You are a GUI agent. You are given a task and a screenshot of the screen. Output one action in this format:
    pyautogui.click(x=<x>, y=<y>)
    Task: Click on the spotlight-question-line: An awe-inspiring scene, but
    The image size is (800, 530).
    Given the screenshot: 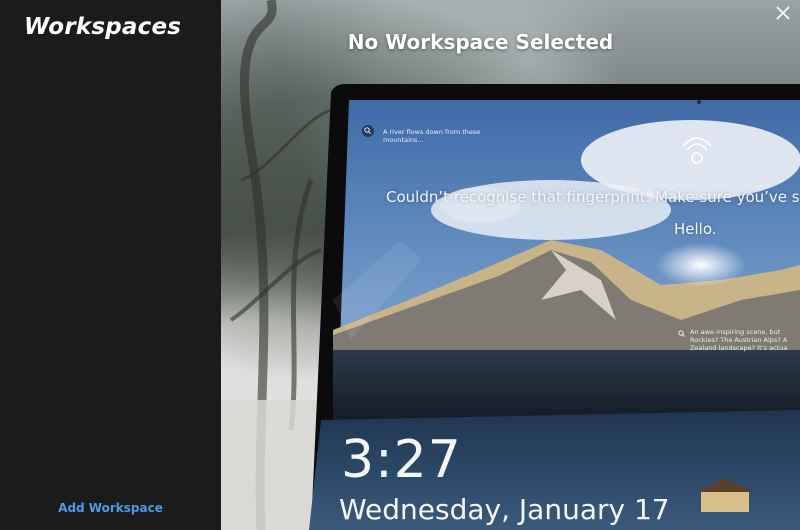 What is the action you would take?
    pyautogui.click(x=735, y=332)
    